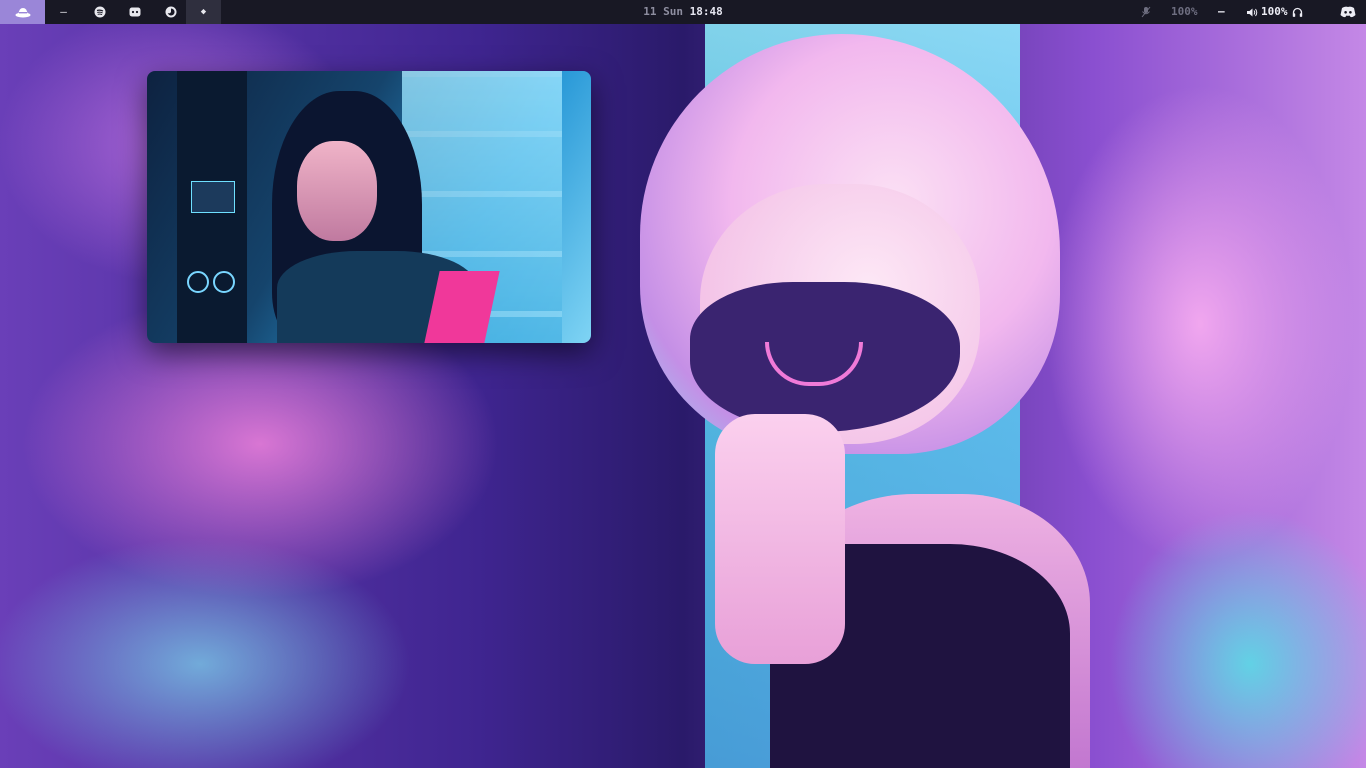 The height and width of the screenshot is (768, 1366). I want to click on clock-time: 18:48, so click(706, 11).